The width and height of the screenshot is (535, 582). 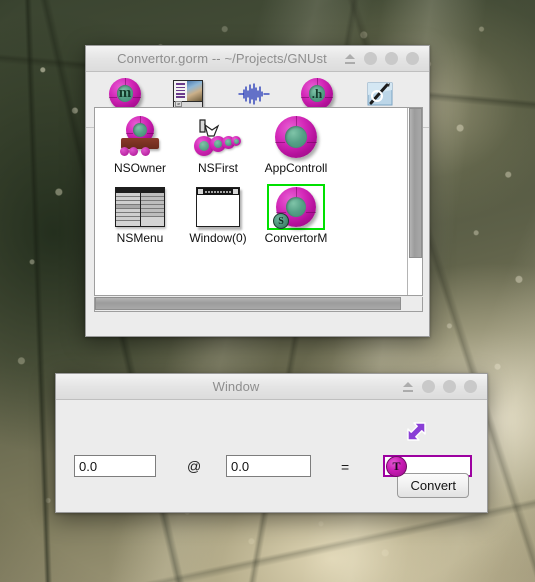 I want to click on objects-torus-m-icon: m, so click(x=125, y=93).